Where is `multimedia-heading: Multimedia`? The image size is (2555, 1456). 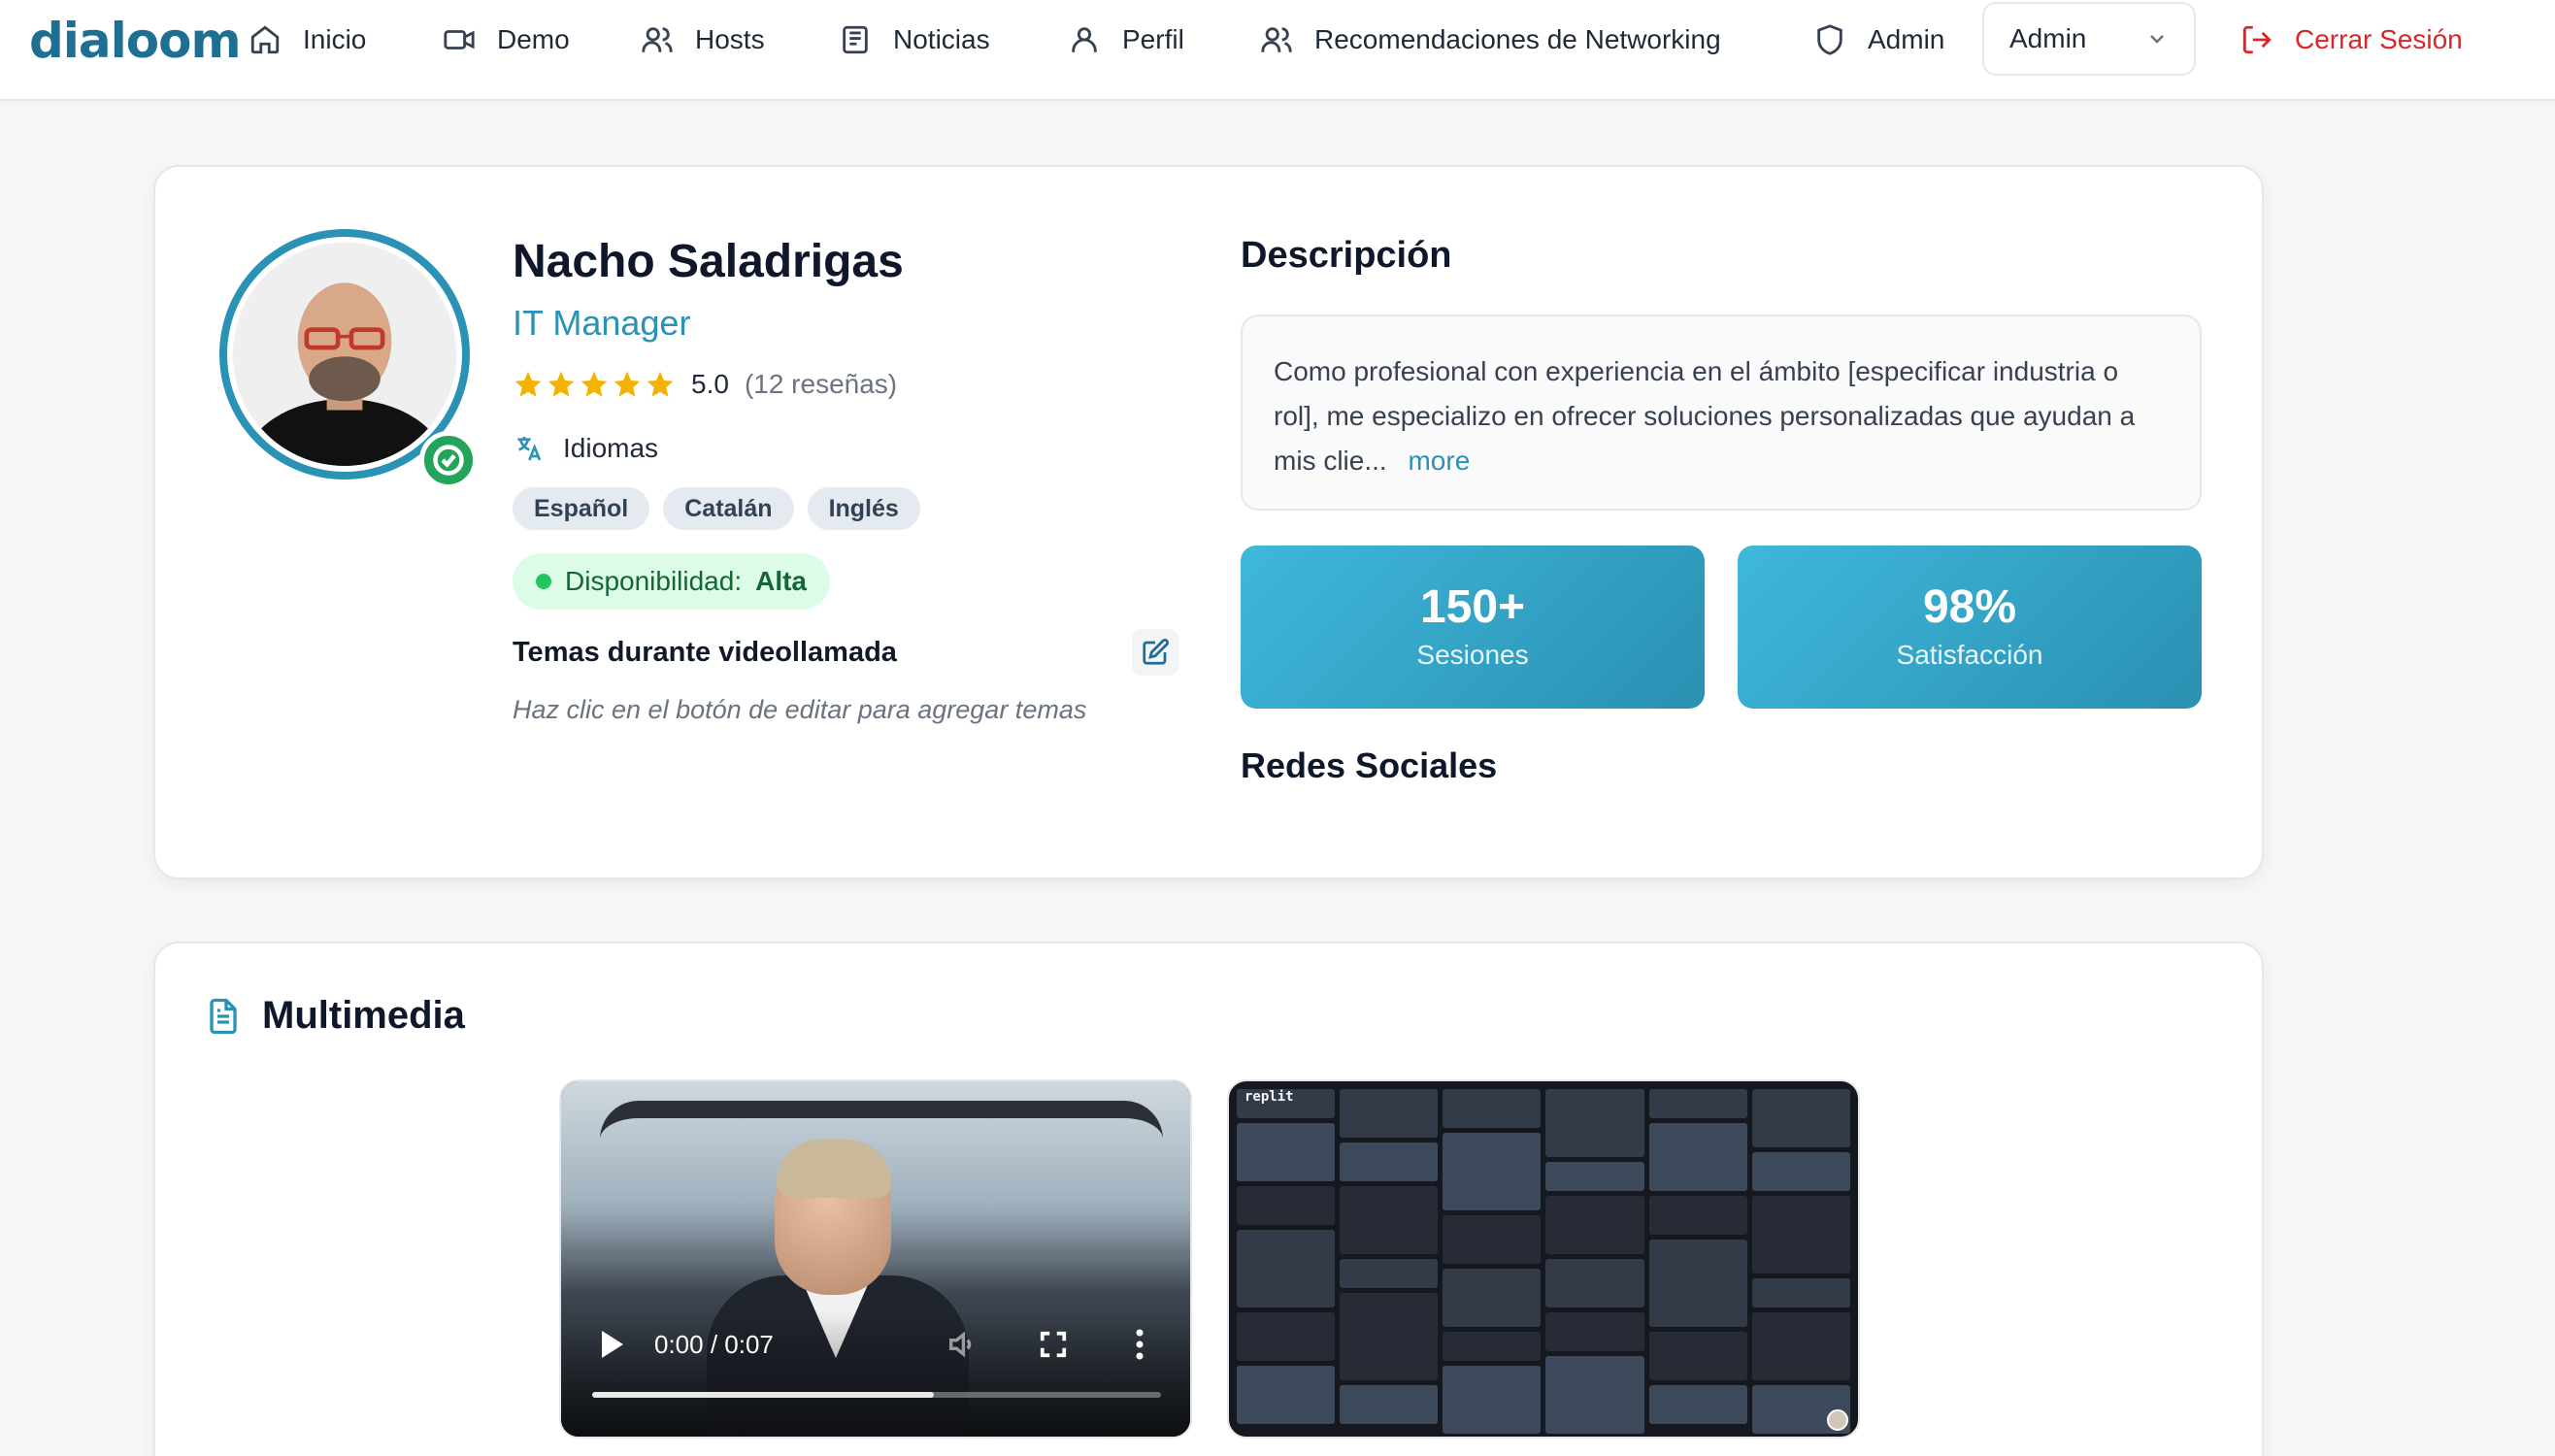 multimedia-heading: Multimedia is located at coordinates (335, 1016).